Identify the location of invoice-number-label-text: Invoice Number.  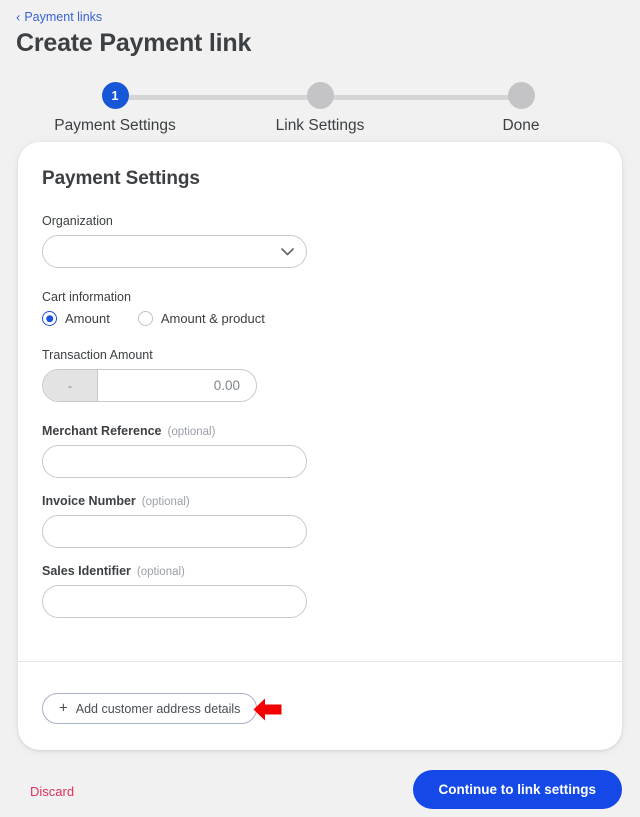
(89, 501).